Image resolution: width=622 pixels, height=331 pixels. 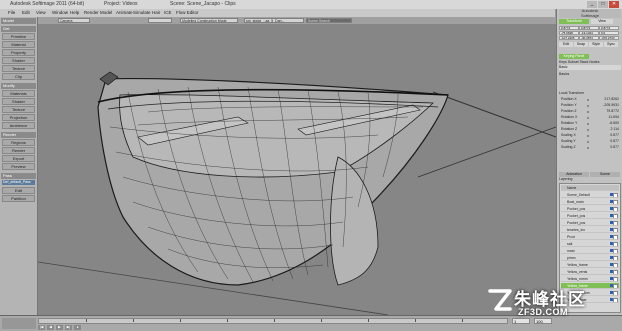 What do you see at coordinates (590, 93) in the screenshot?
I see `section-local-transform: Local Transform` at bounding box center [590, 93].